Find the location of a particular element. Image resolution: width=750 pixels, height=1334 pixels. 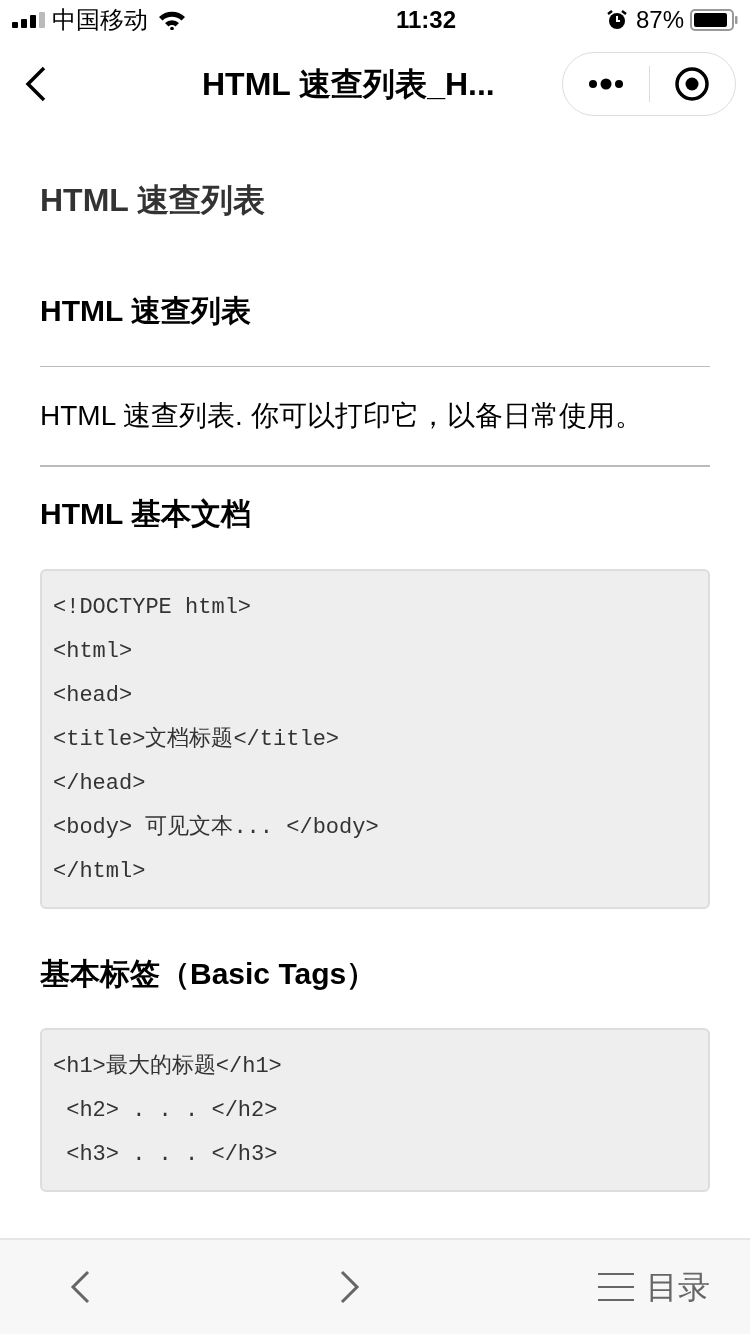

clock-time: 11:32 is located at coordinates (425, 20).